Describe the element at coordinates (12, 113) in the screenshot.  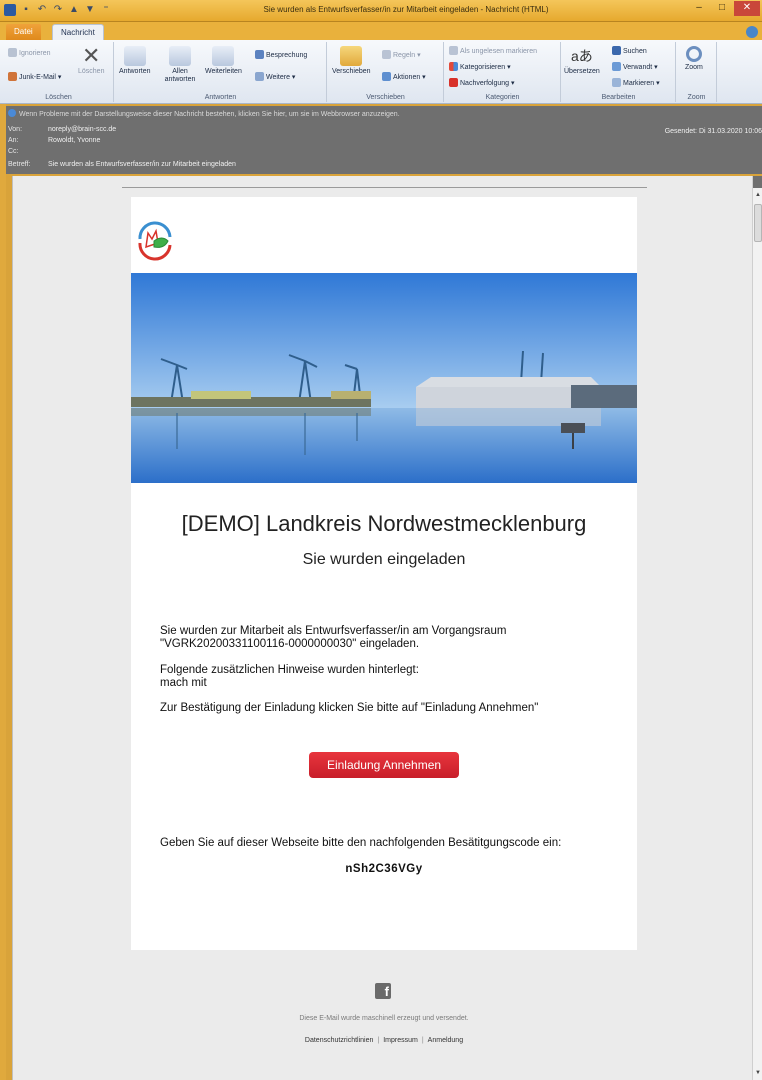
I see `info-icon` at that location.